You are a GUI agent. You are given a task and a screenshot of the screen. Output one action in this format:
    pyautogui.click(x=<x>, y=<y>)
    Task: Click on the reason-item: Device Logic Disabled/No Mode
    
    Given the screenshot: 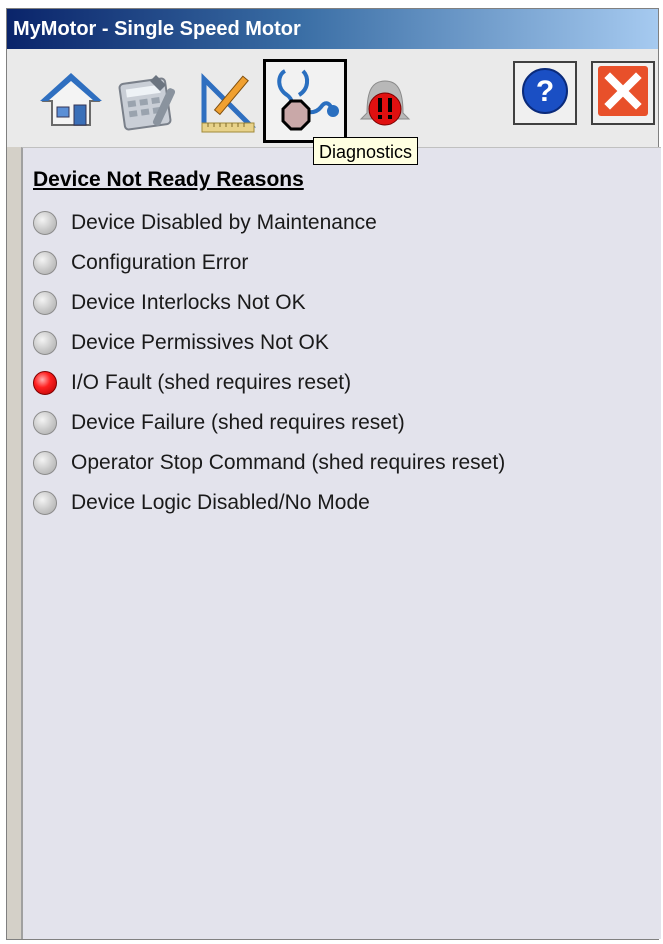 What is the action you would take?
    pyautogui.click(x=201, y=503)
    